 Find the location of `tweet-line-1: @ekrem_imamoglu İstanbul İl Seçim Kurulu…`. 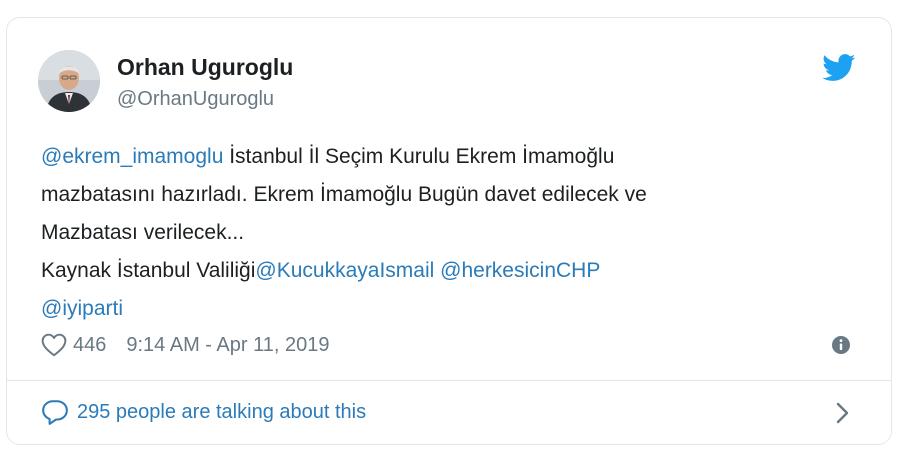

tweet-line-1: @ekrem_imamoglu İstanbul İl Seçim Kurulu… is located at coordinates (441, 157).